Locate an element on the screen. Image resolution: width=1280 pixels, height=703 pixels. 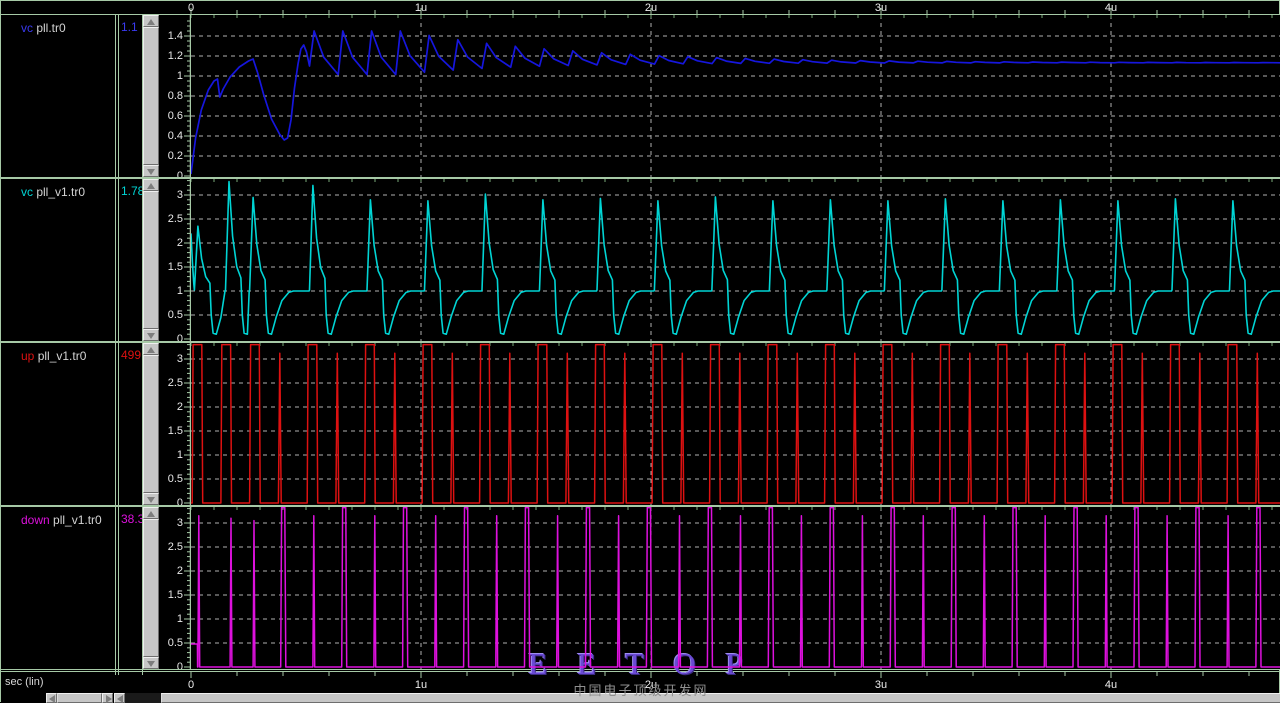
y-axis-labels-up: 3 2.5 2 1.5 1 0.5 0 is located at coordinates (170, 426).